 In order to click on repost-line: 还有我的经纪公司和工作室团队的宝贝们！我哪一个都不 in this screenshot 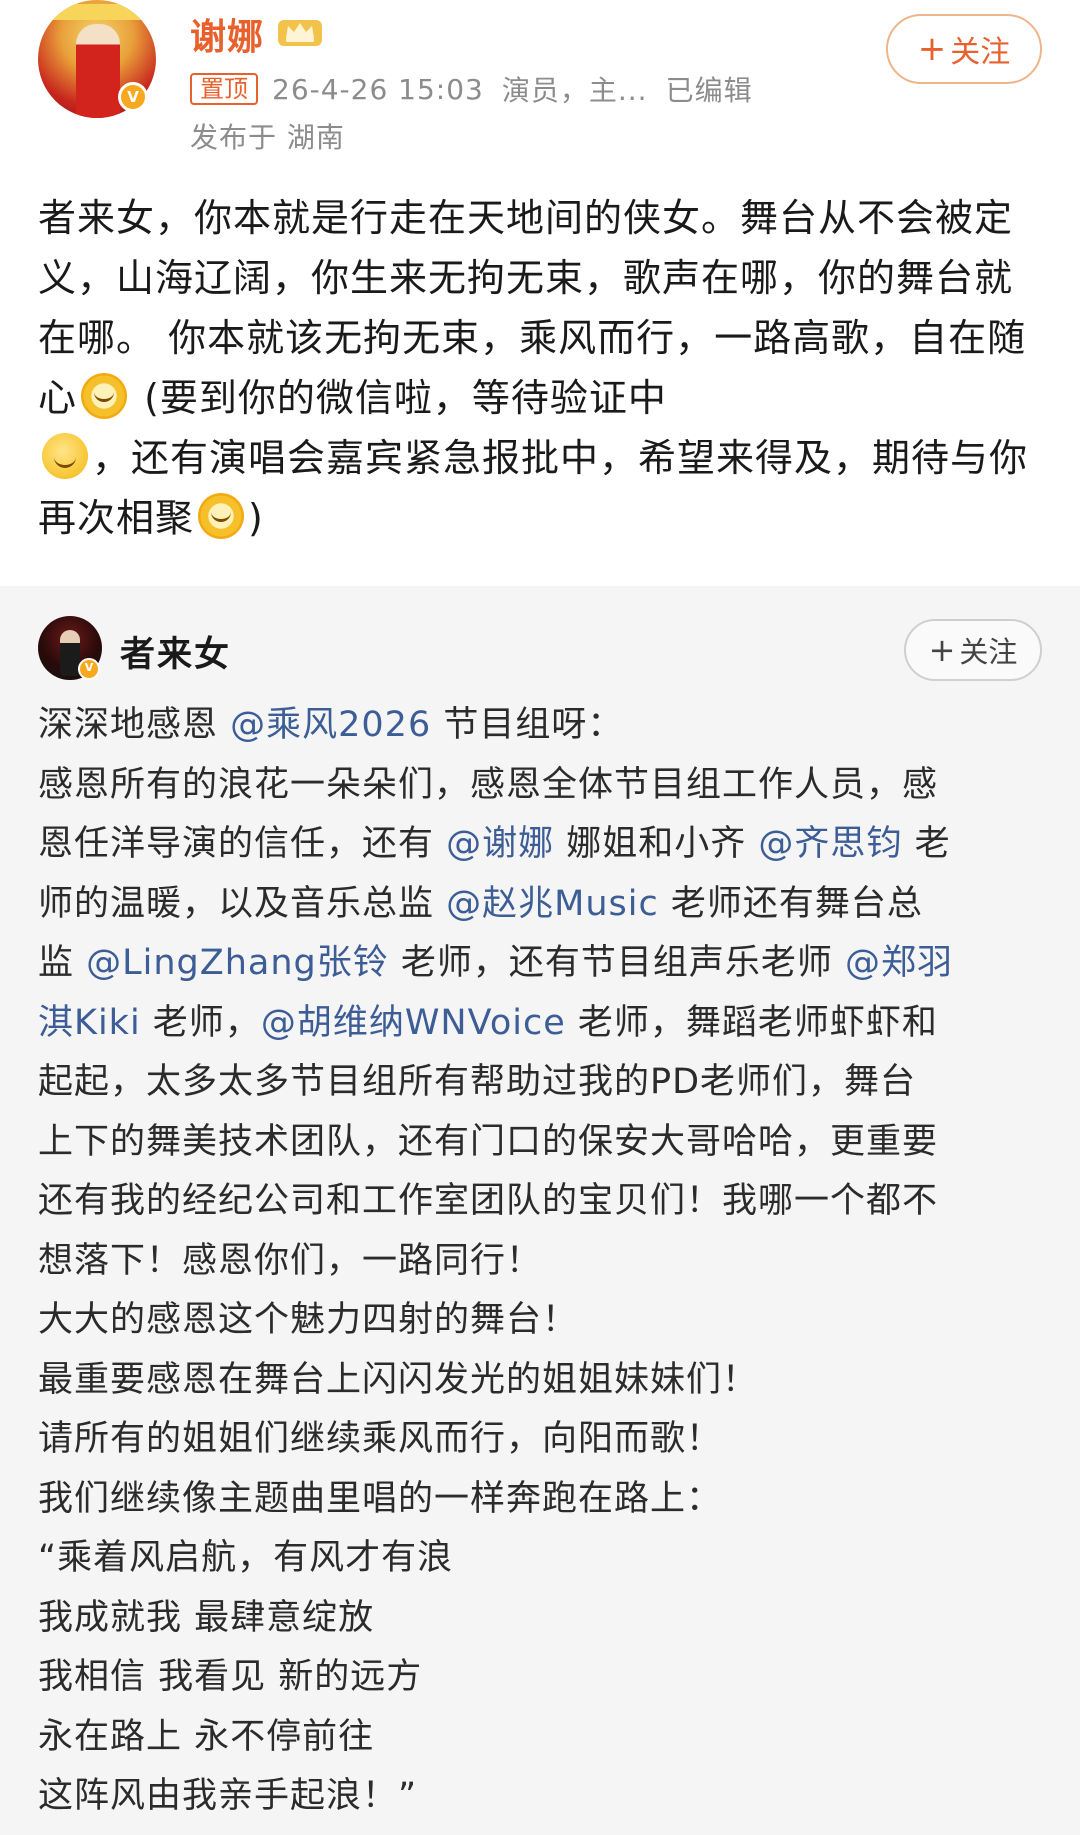, I will do `click(545, 1202)`.